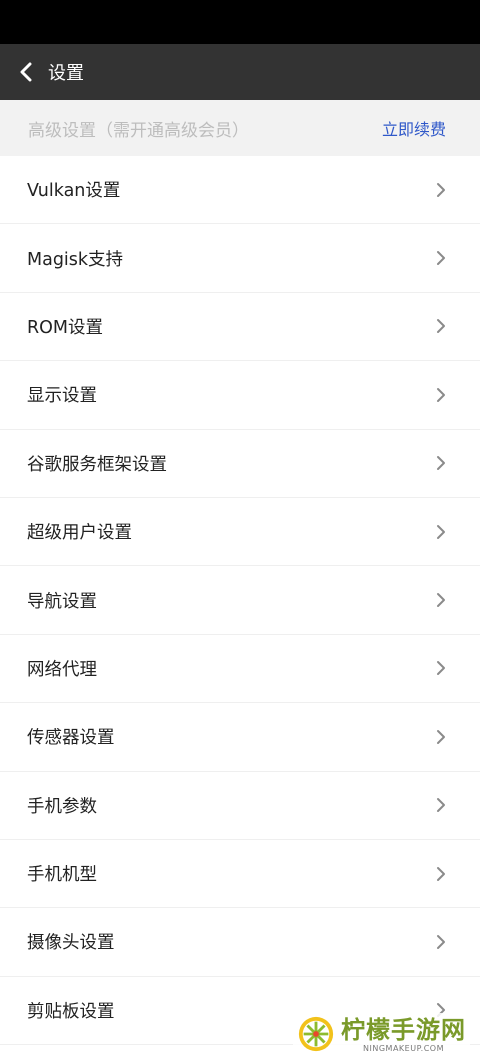  I want to click on watermark-text: 柠檬手游网 NINGMAKEUP.COM, so click(403, 1034).